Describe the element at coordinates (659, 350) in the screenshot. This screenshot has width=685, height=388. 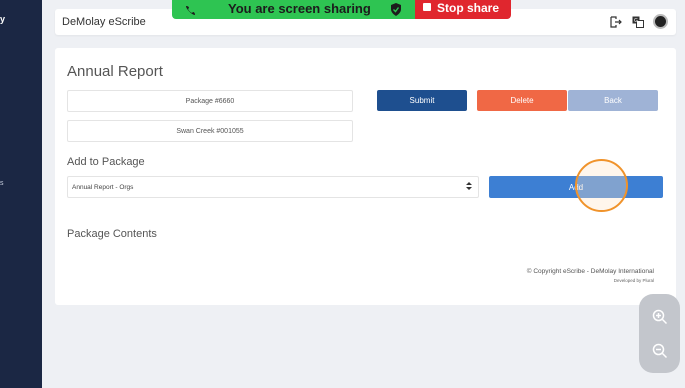
I see `zoom-out-icon` at that location.